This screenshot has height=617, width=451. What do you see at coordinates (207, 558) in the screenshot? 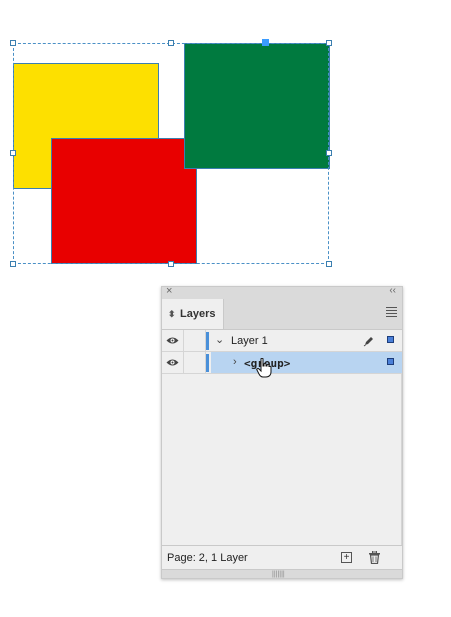
I see `status-text: Page: 2, 1 Layer` at bounding box center [207, 558].